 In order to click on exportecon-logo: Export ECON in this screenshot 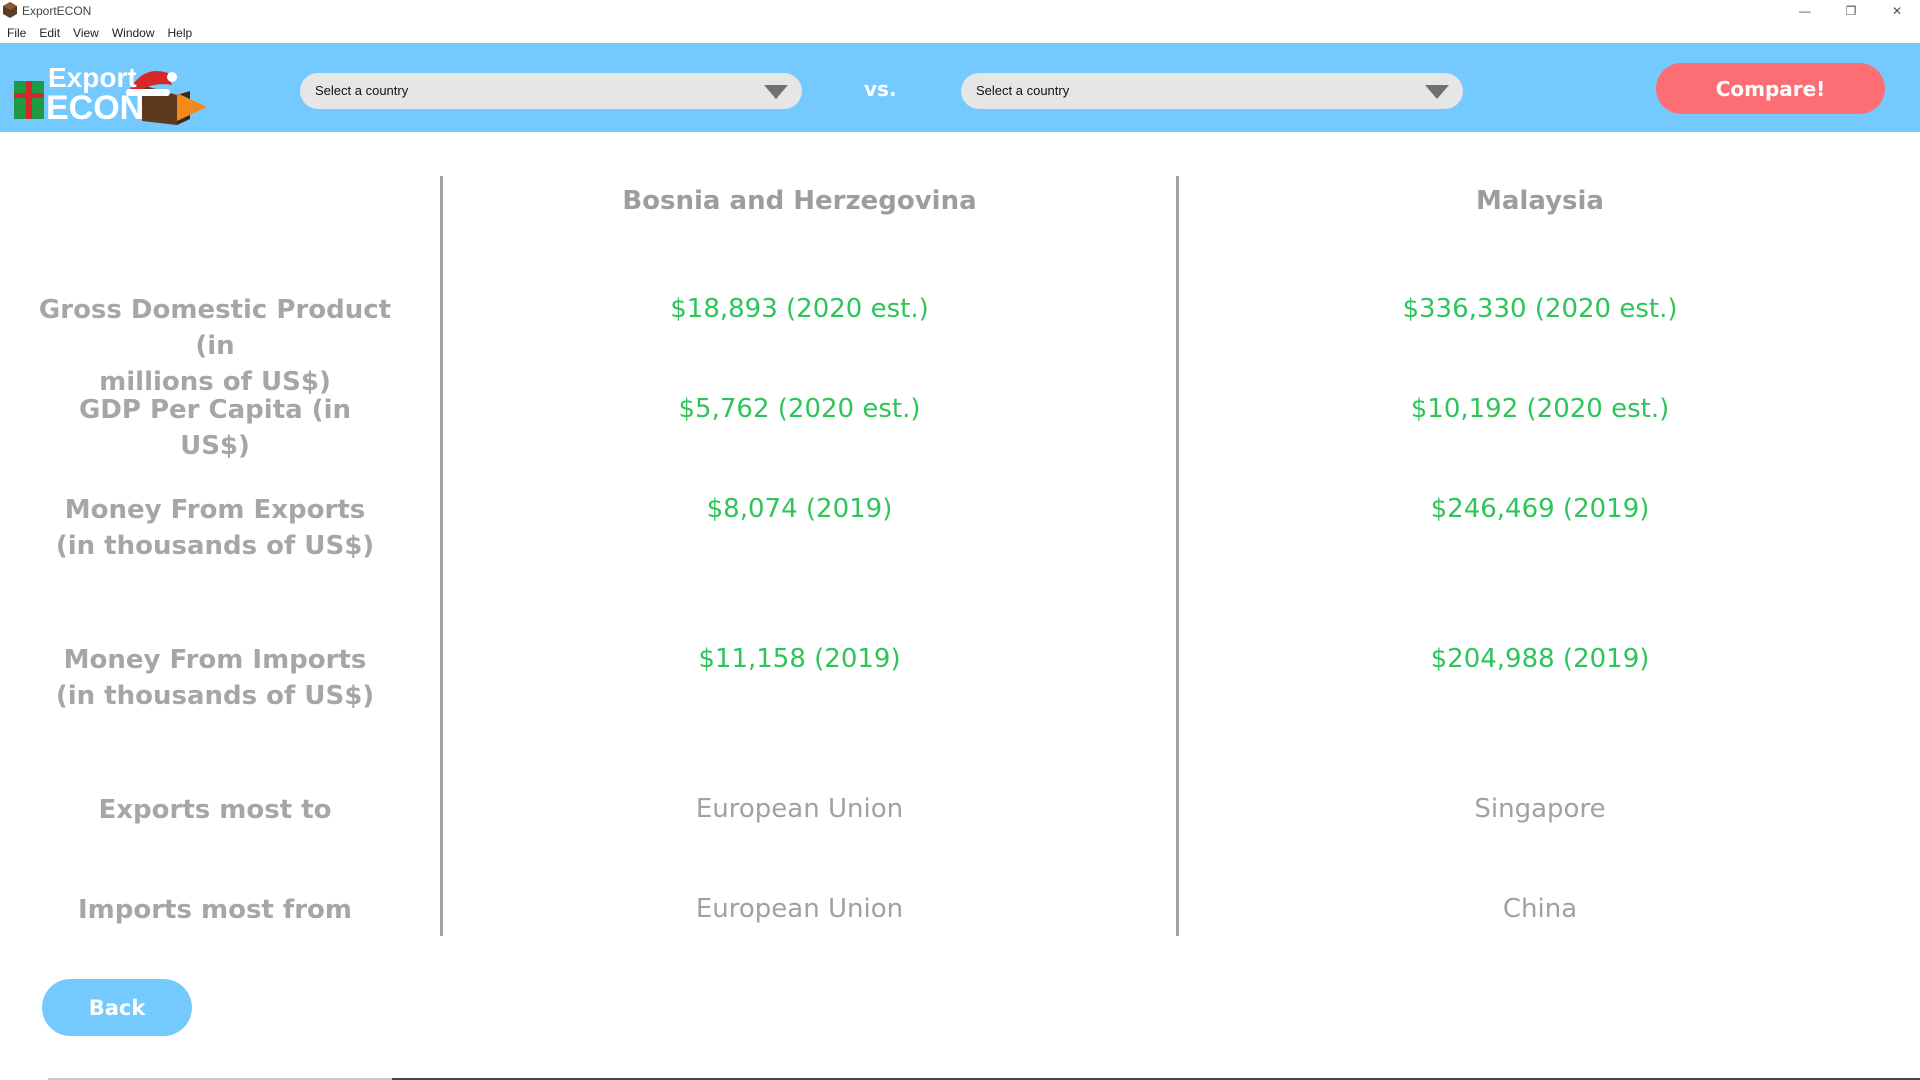, I will do `click(110, 93)`.